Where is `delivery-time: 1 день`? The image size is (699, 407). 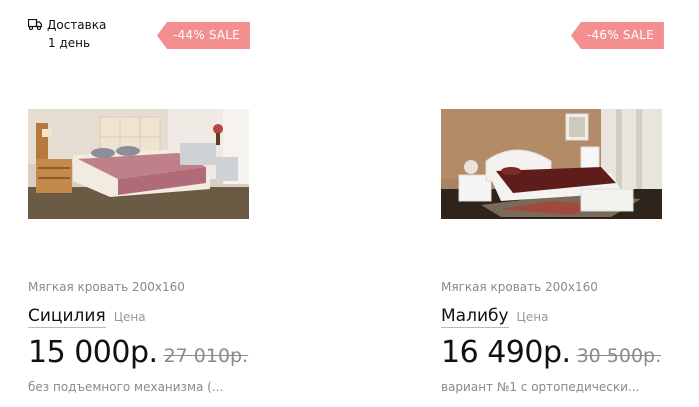
delivery-time: 1 день is located at coordinates (69, 43).